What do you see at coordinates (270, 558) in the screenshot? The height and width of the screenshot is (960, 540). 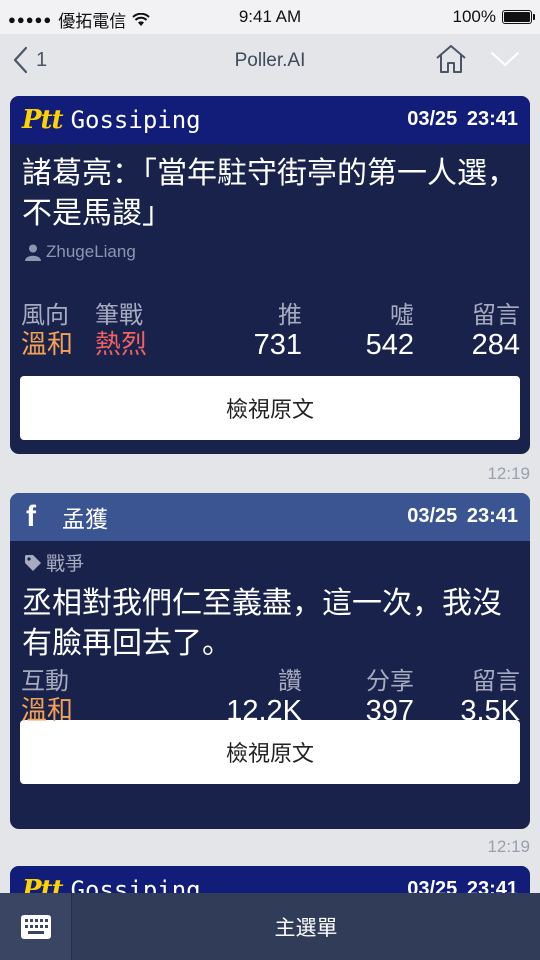 I see `post-tag: 戰爭` at bounding box center [270, 558].